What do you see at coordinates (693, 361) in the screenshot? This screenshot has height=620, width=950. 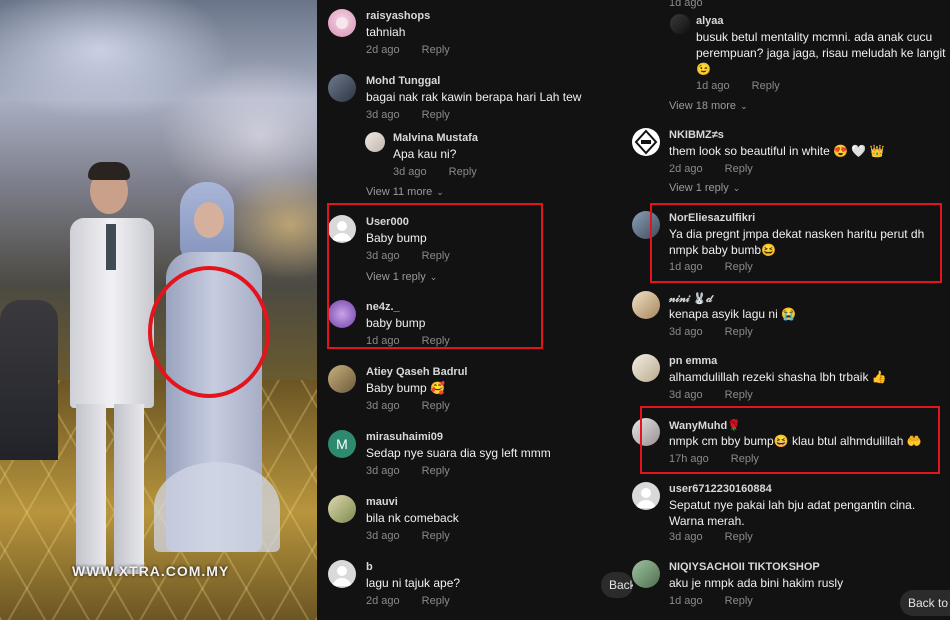 I see `comment-username: pn emma` at bounding box center [693, 361].